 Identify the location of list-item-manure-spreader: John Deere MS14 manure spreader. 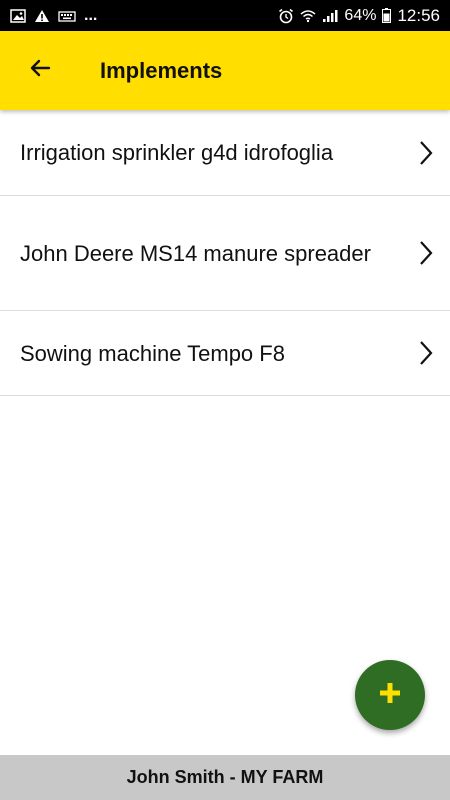
(225, 253).